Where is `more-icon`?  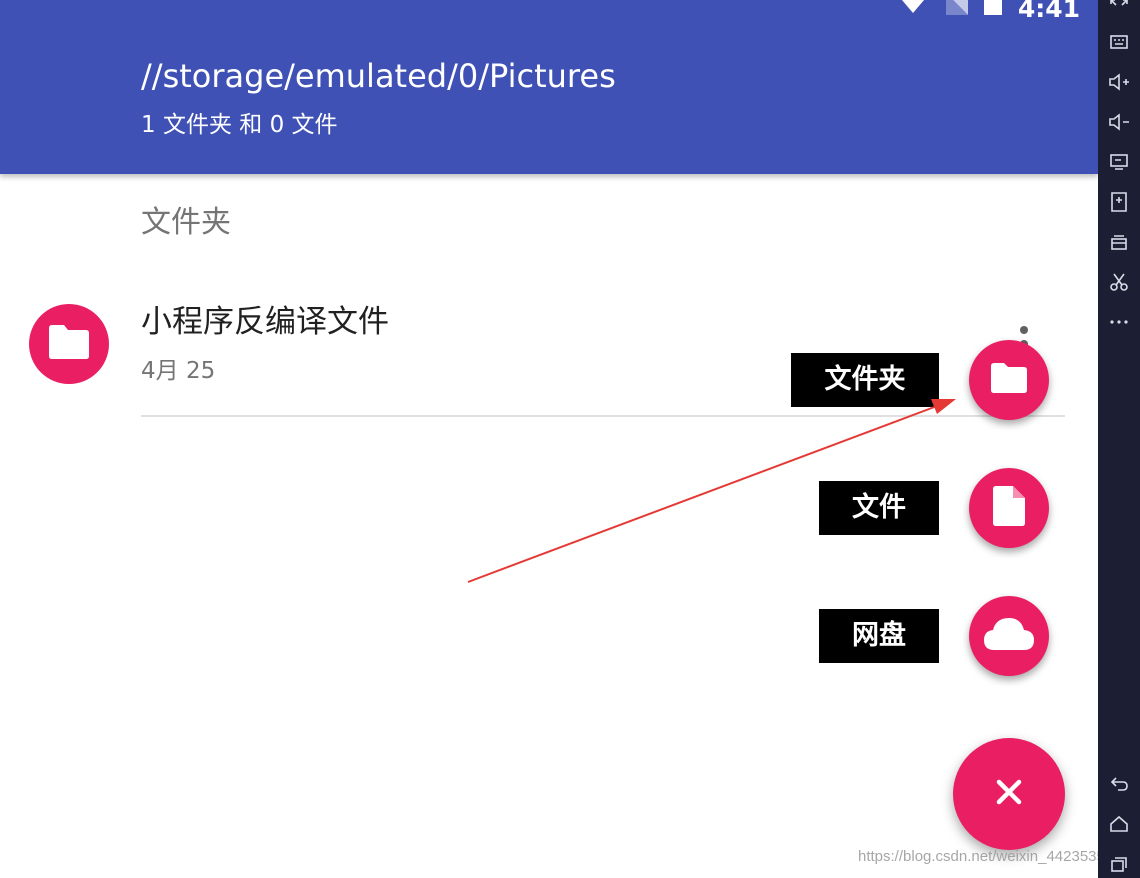
more-icon is located at coordinates (1119, 322).